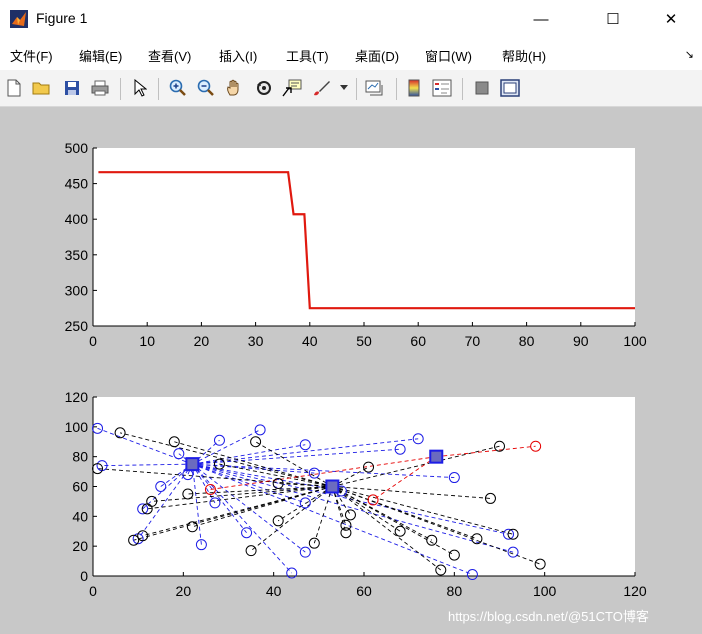 The height and width of the screenshot is (634, 702). I want to click on y-tick-label: 450, so click(77, 184).